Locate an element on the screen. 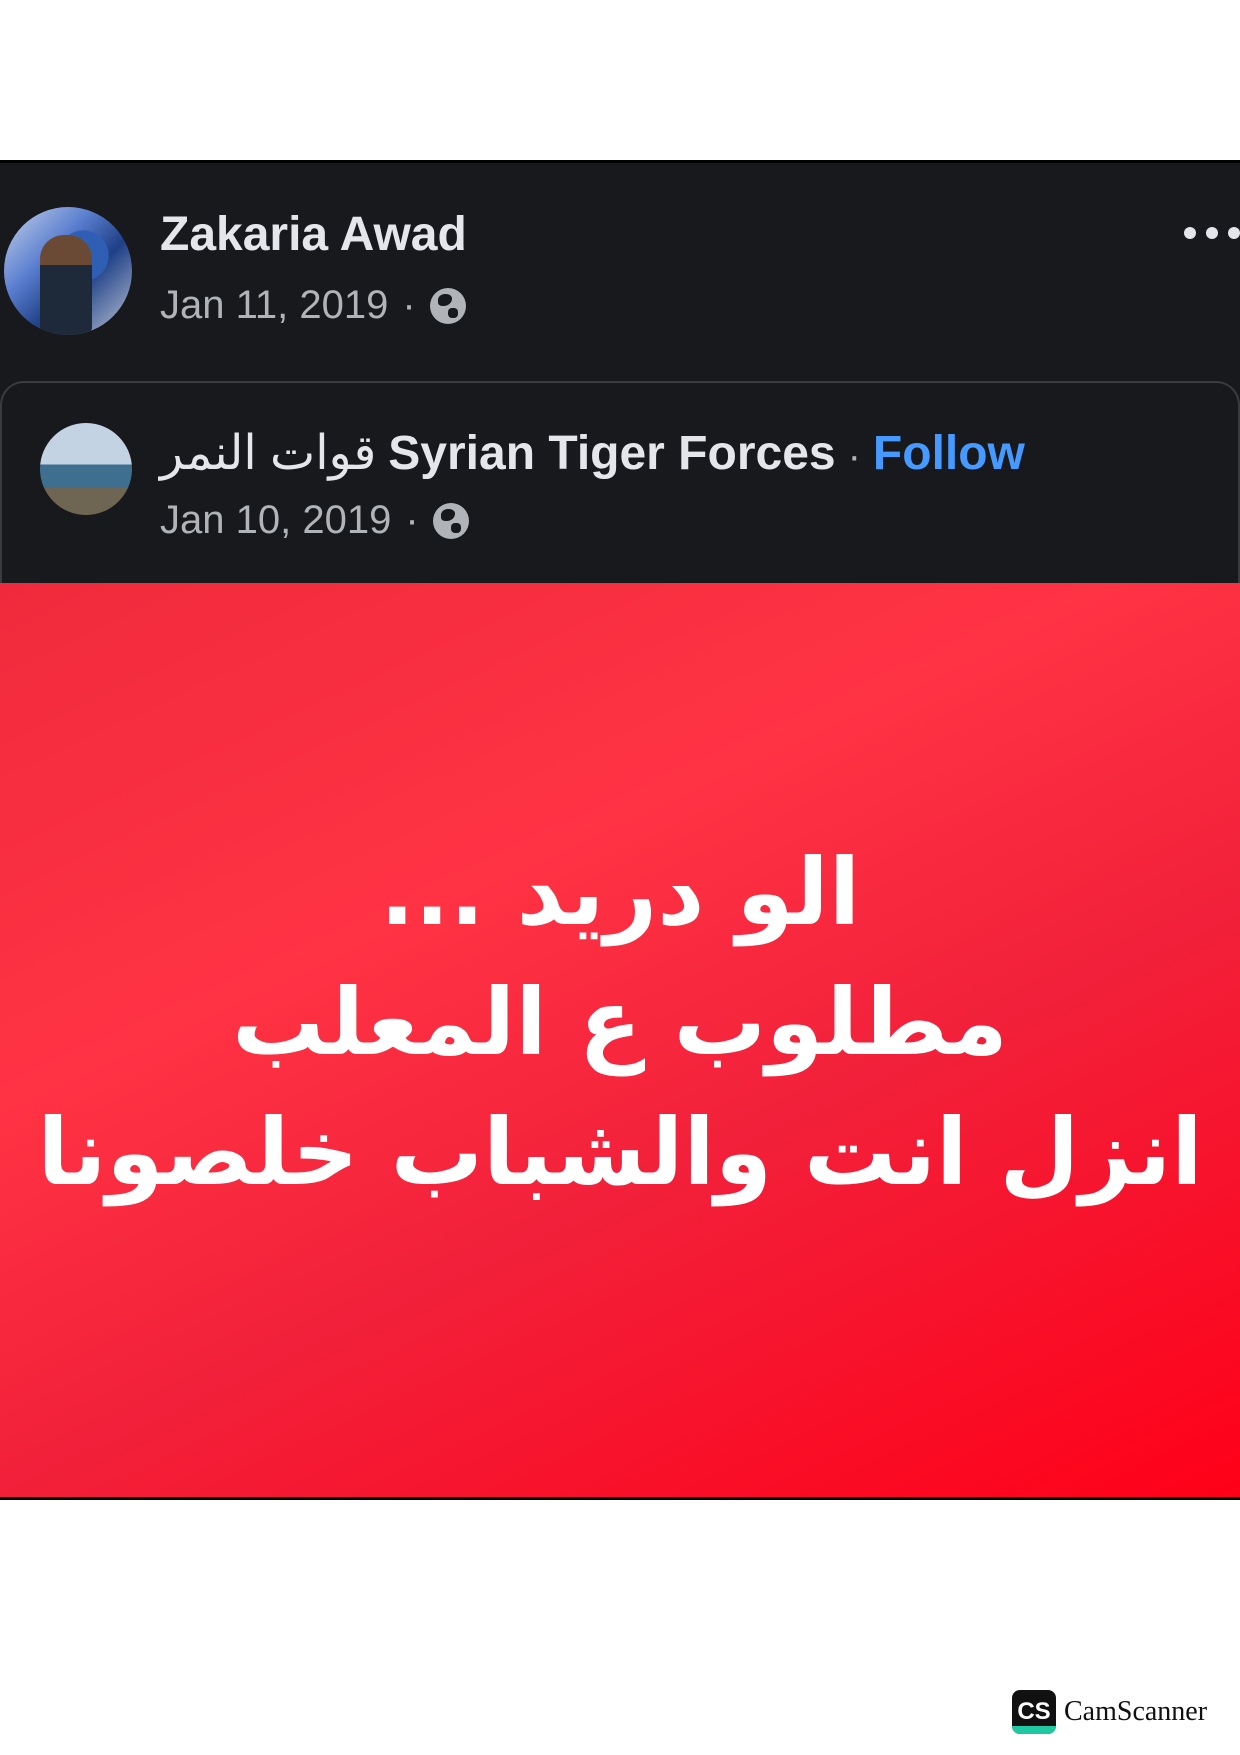 This screenshot has width=1240, height=1755. more-options-icon is located at coordinates (1212, 233).